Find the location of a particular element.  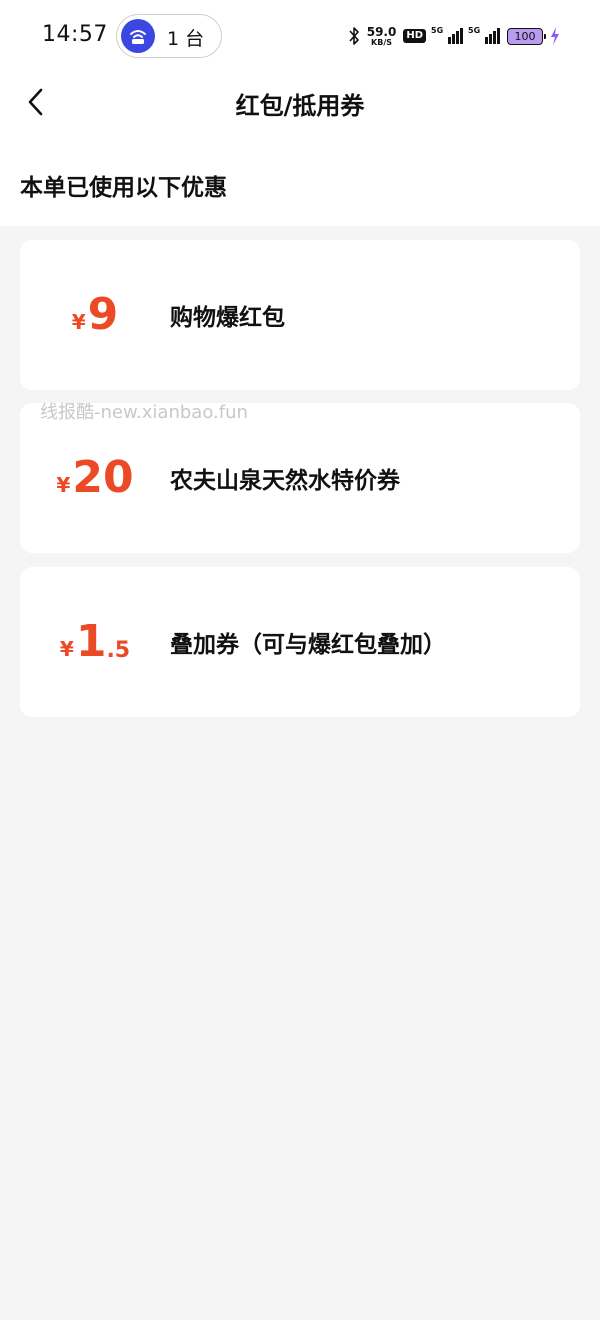

coupon-card: ¥ 9 购物爆红包 is located at coordinates (300, 315).